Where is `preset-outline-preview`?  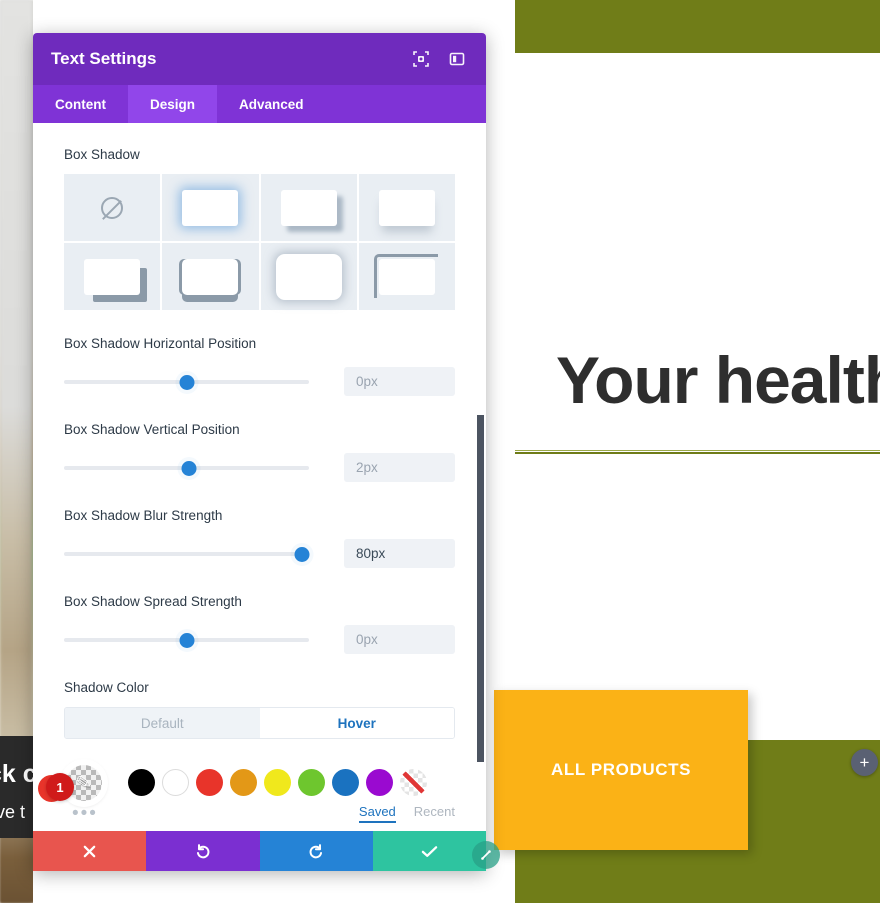
preset-outline-preview is located at coordinates (405, 275).